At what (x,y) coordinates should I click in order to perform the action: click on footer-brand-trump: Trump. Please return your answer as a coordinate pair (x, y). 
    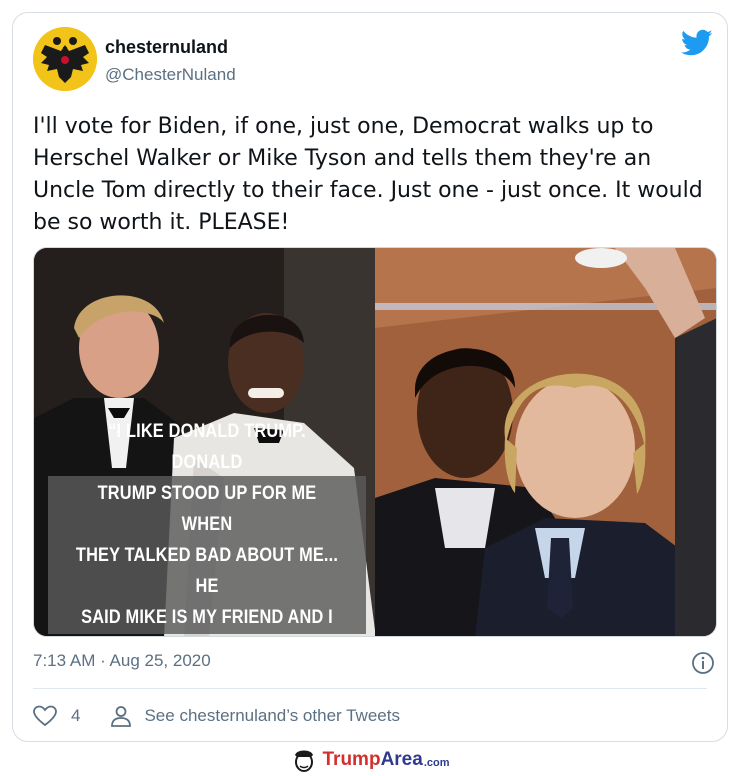
    Looking at the image, I should click on (351, 759).